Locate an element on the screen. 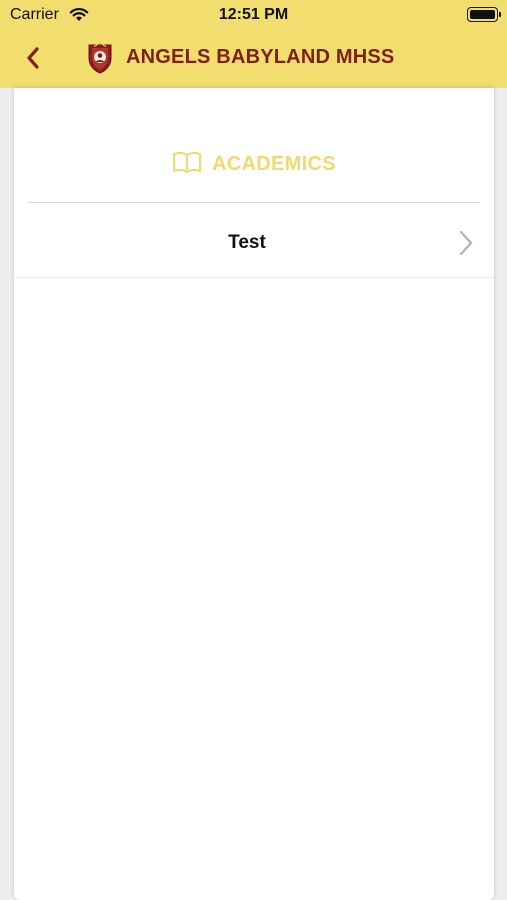  section-header: ACADEMICS is located at coordinates (254, 165).